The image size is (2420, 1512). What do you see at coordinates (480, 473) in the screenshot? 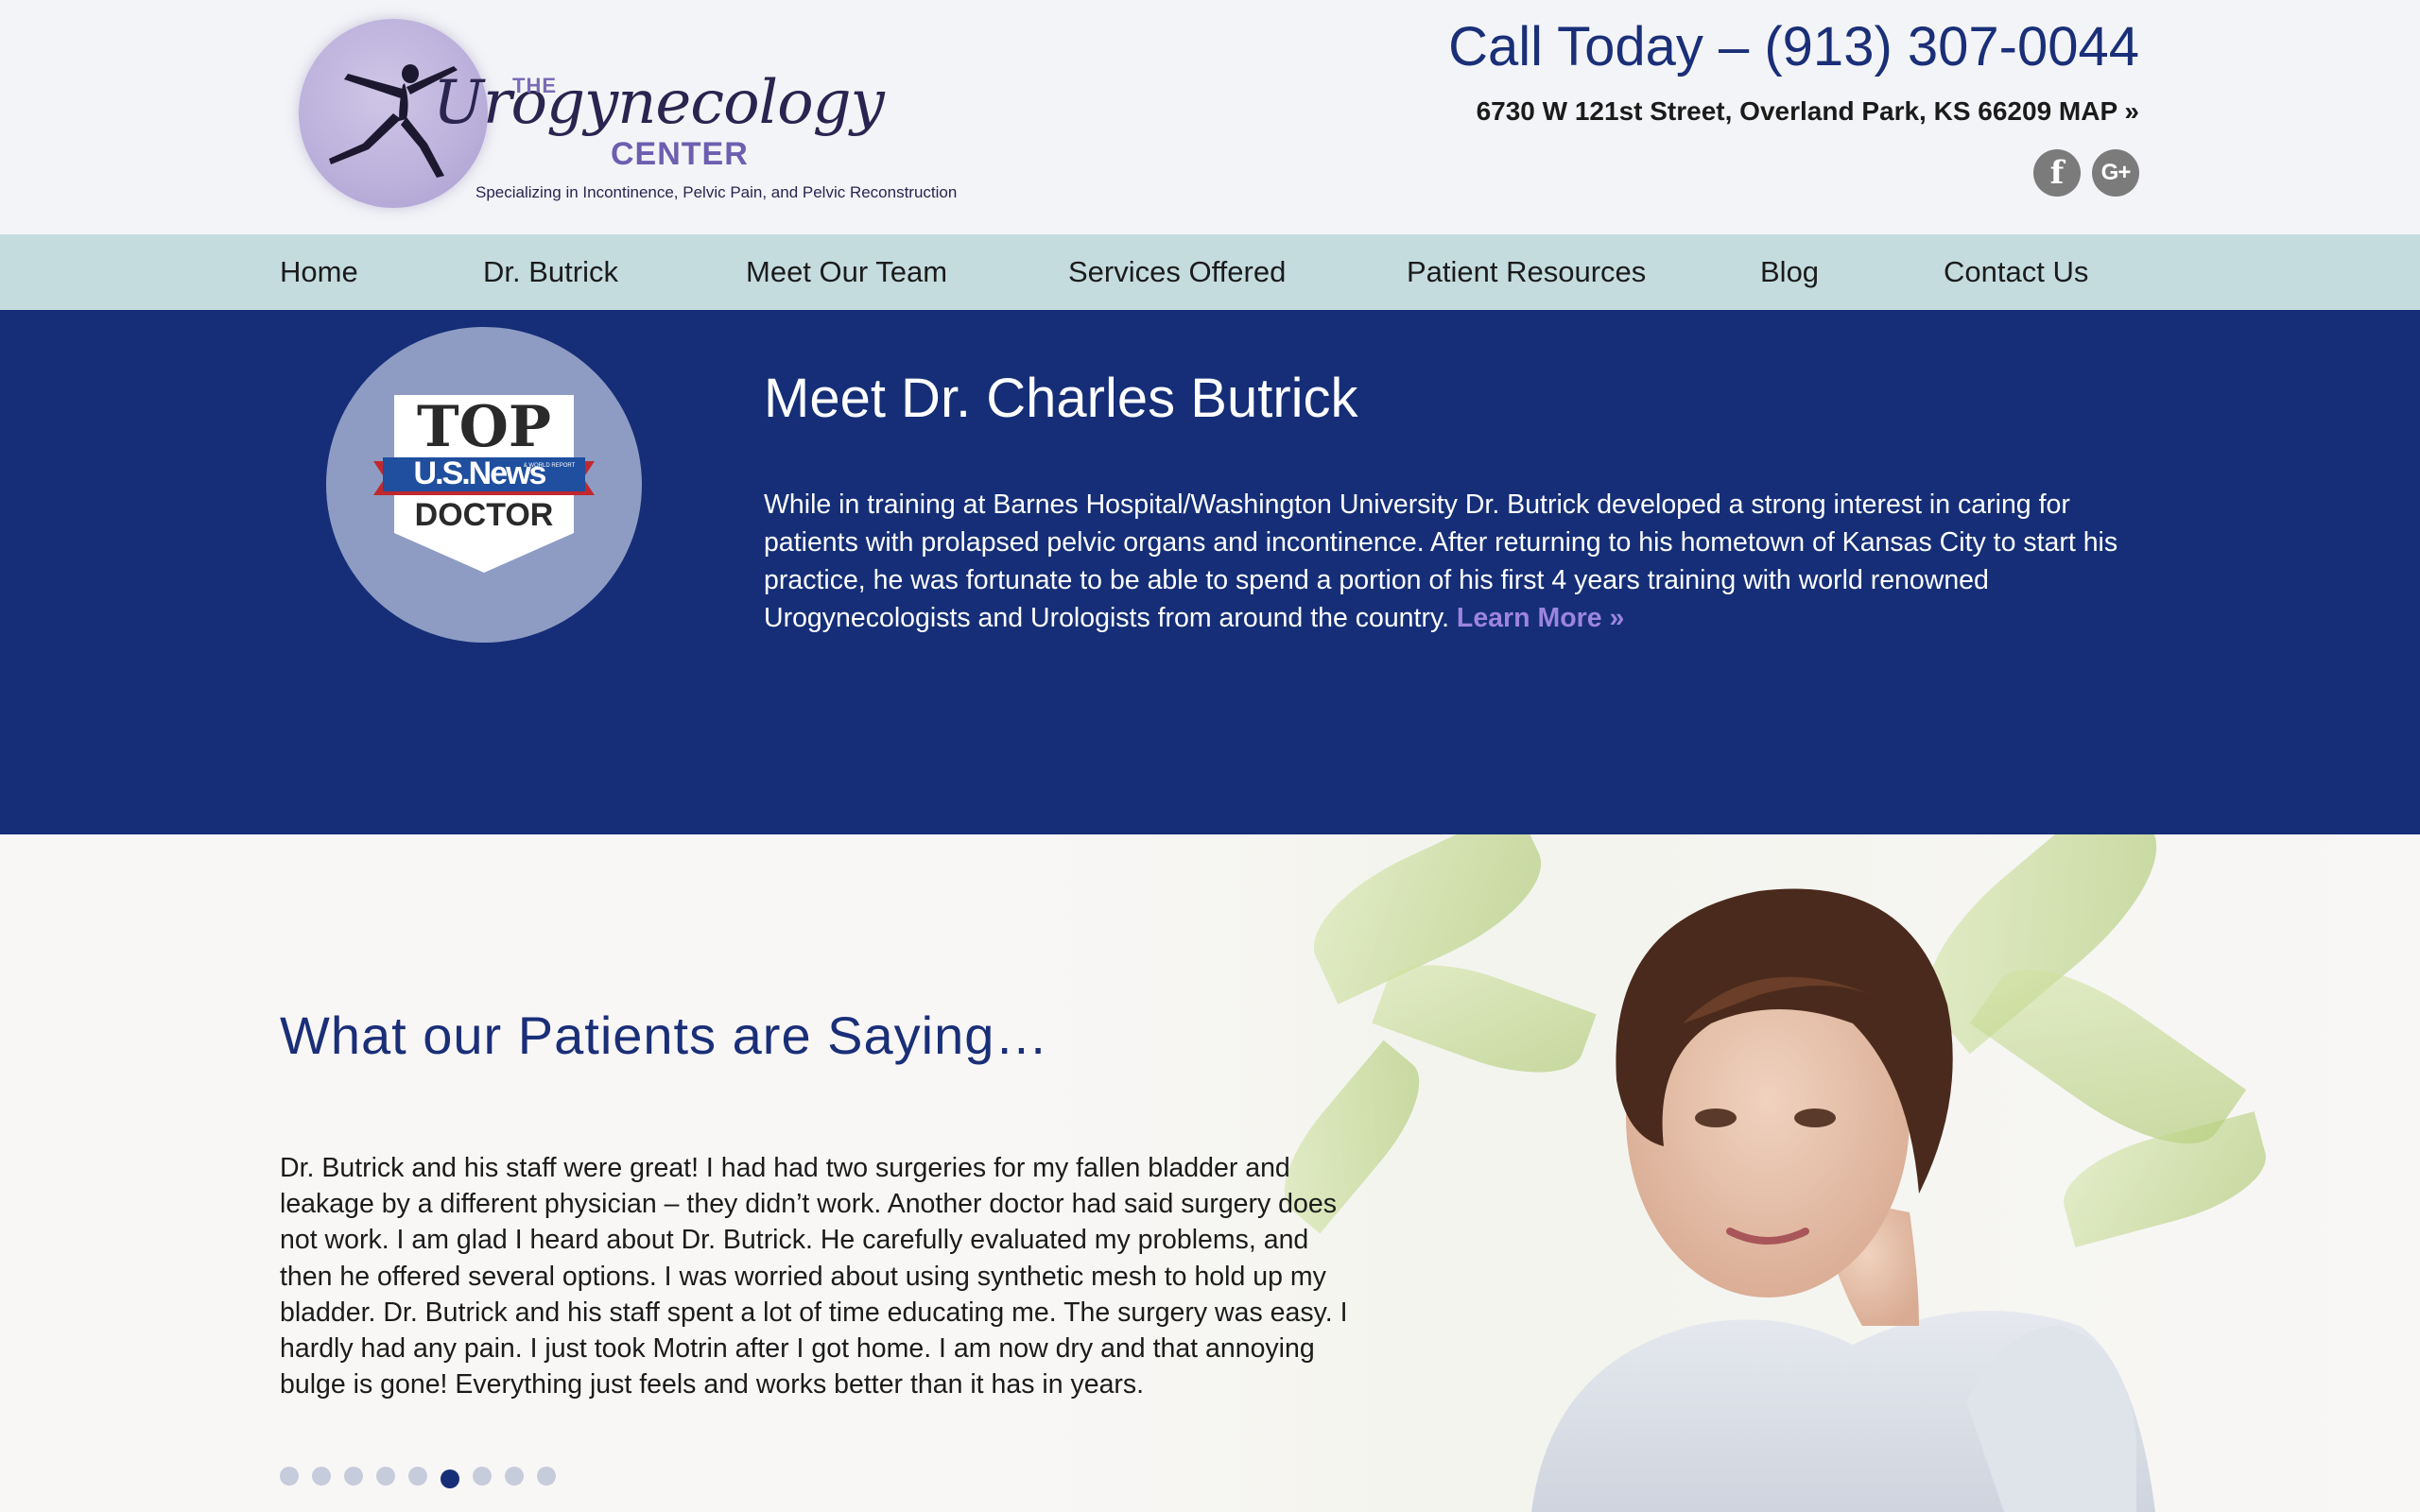
I see `badge-brand-text: U.S.News` at bounding box center [480, 473].